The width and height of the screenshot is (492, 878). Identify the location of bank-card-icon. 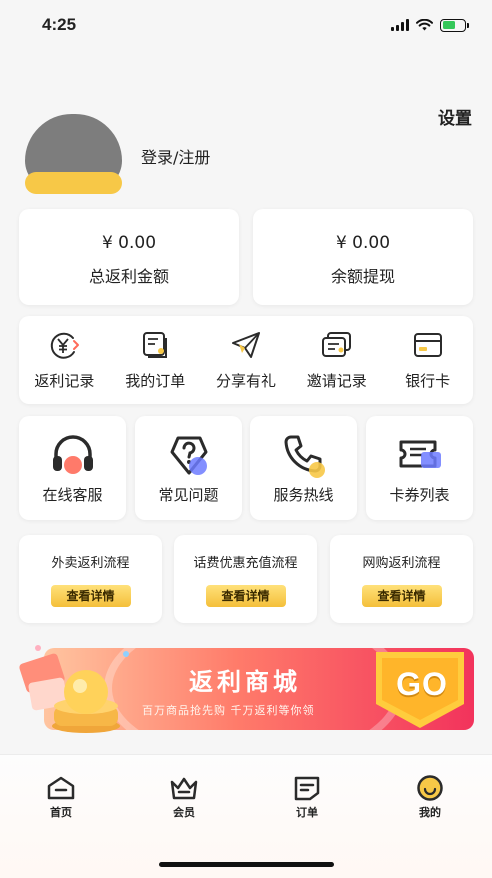
(427, 345).